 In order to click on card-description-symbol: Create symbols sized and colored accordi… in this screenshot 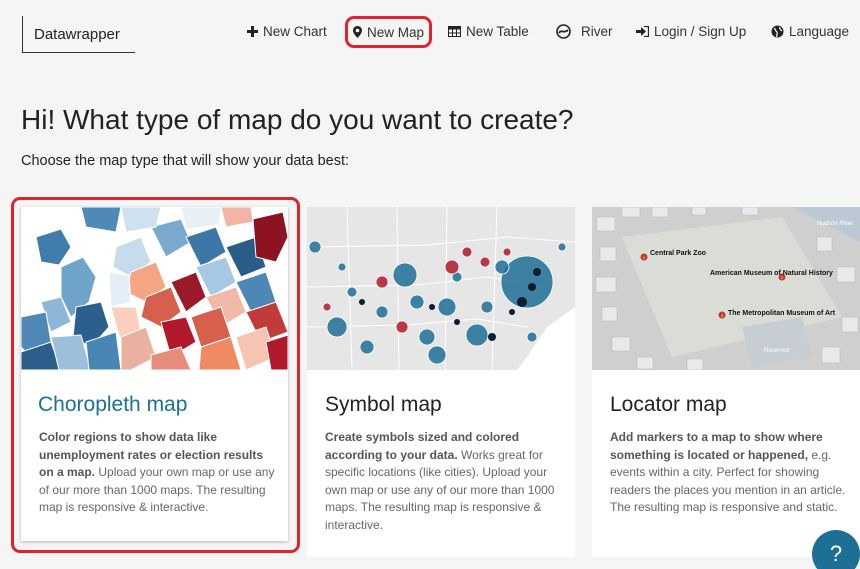, I will do `click(444, 481)`.